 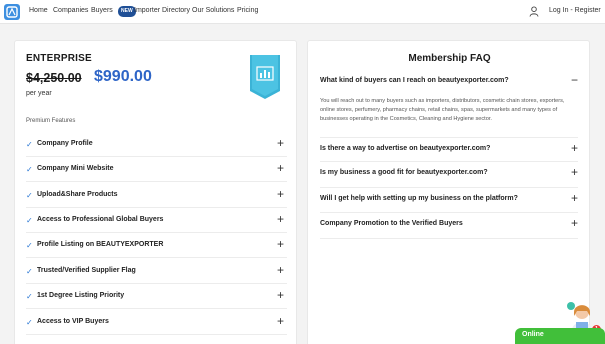 I want to click on new-price: $990.00, so click(x=123, y=76).